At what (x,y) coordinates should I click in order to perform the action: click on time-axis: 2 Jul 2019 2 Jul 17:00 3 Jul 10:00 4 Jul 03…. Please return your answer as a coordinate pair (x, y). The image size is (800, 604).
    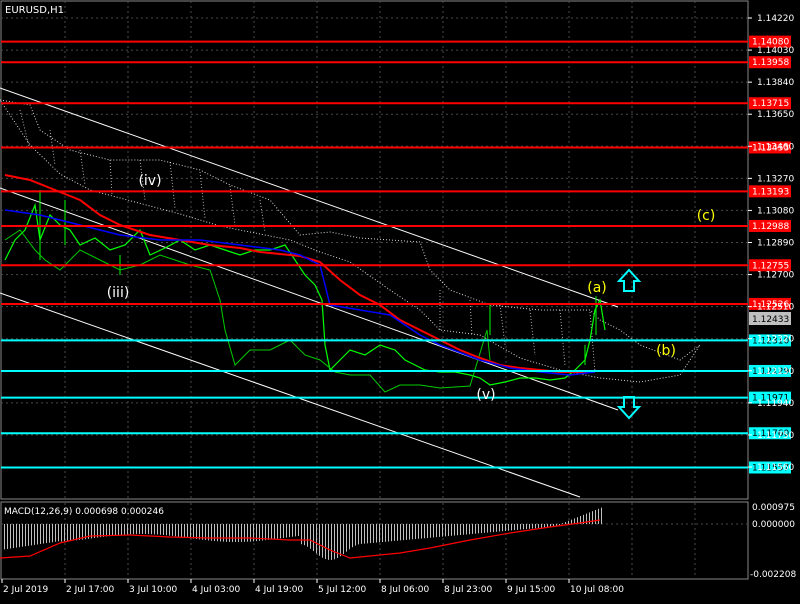
    Looking at the image, I should click on (312, 587).